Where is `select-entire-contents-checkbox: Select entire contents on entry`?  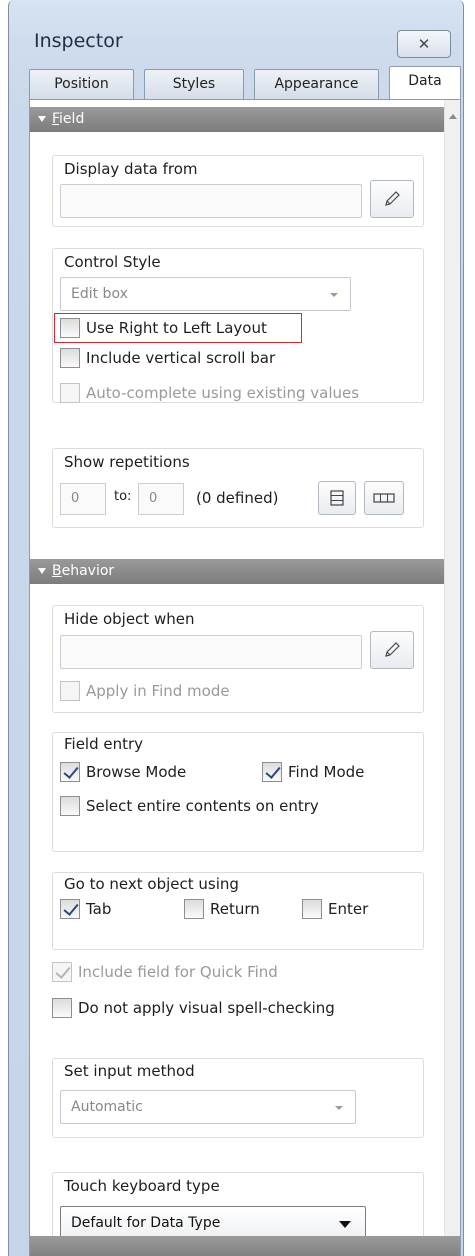 select-entire-contents-checkbox: Select entire contents on entry is located at coordinates (189, 806).